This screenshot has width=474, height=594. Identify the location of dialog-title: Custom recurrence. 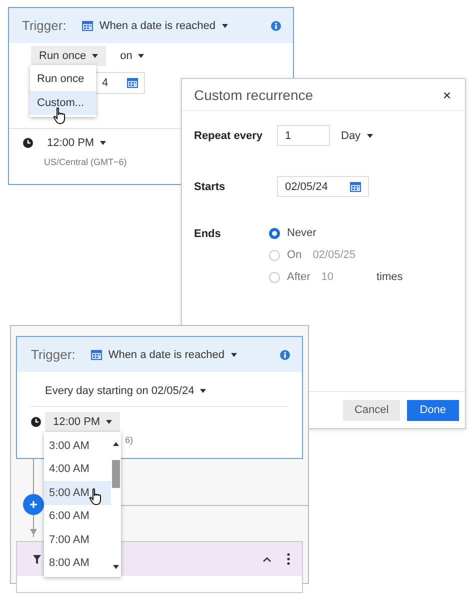
(254, 94).